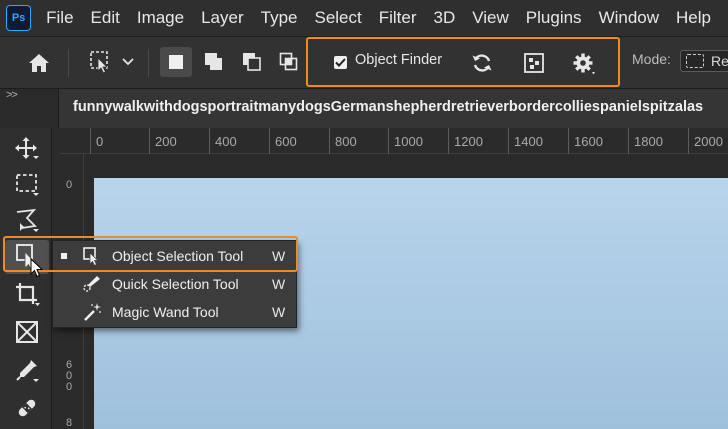 The image size is (728, 429). What do you see at coordinates (12, 95) in the screenshot?
I see `collapse-panels-icon: >>` at bounding box center [12, 95].